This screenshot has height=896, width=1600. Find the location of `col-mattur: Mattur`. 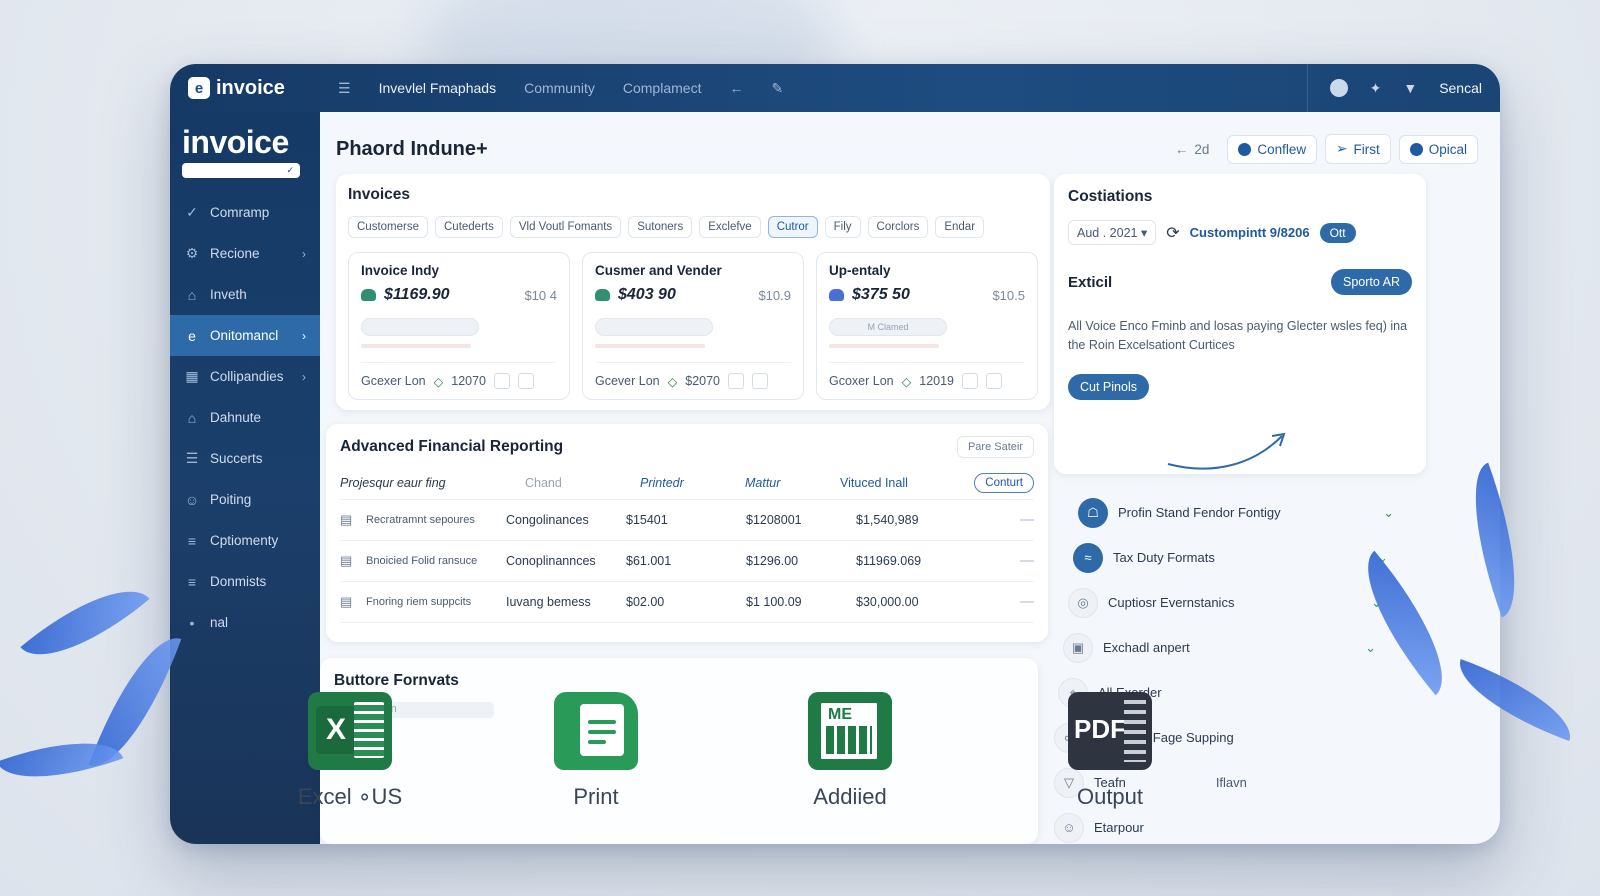

col-mattur: Mattur is located at coordinates (792, 483).